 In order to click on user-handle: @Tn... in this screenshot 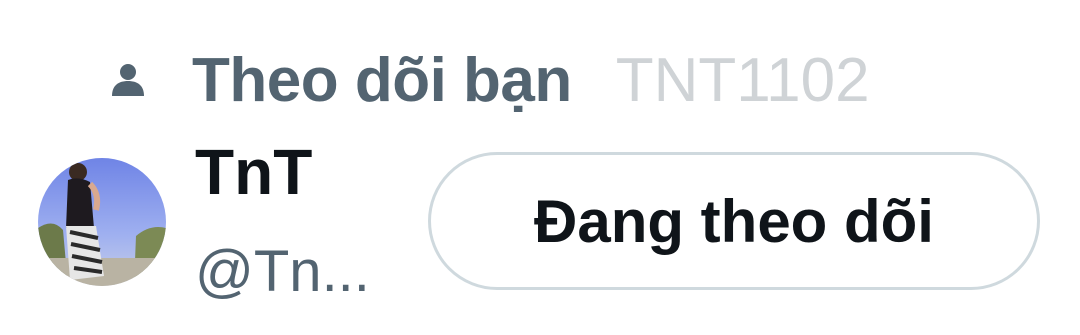, I will do `click(282, 272)`.